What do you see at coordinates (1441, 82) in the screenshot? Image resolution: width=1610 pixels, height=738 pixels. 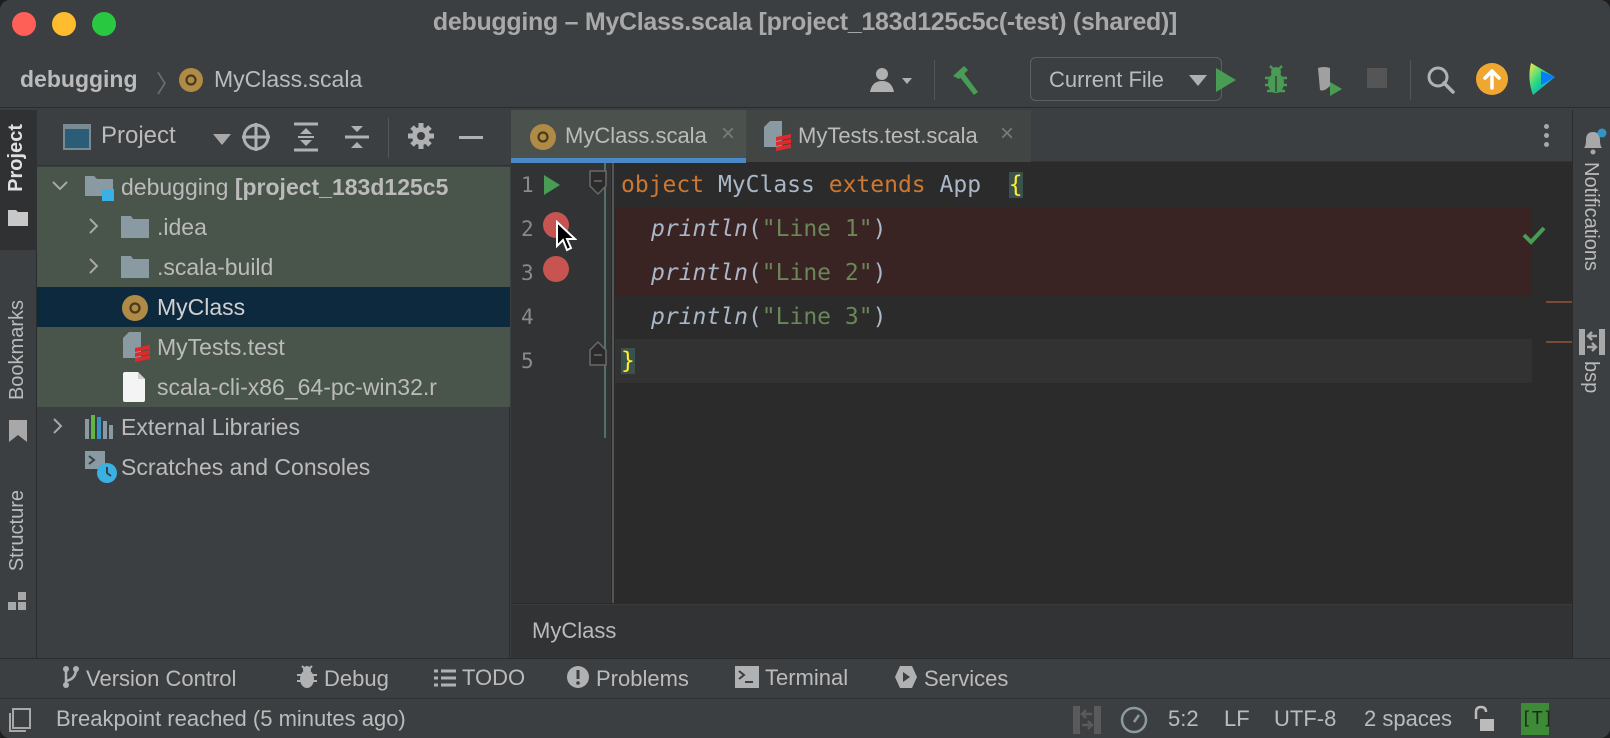 I see `search-icon` at bounding box center [1441, 82].